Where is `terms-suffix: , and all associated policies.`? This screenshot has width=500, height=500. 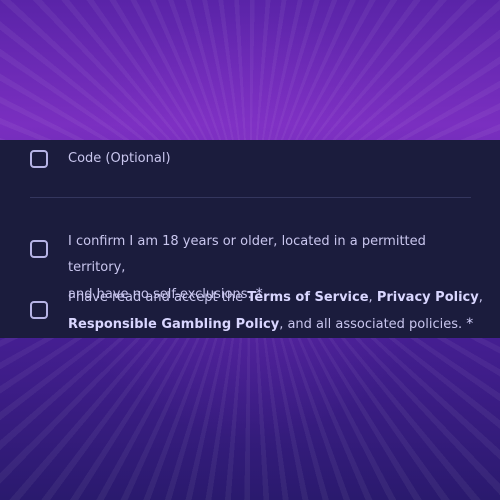 terms-suffix: , and all associated policies. is located at coordinates (371, 324).